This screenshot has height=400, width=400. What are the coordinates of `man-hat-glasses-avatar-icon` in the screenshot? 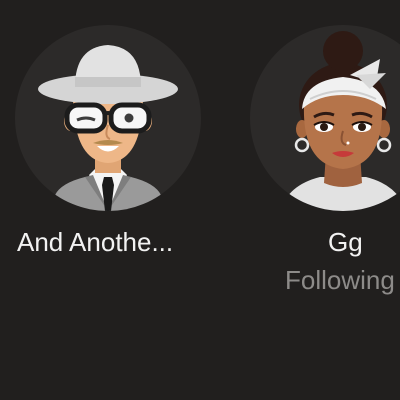 It's located at (108, 128).